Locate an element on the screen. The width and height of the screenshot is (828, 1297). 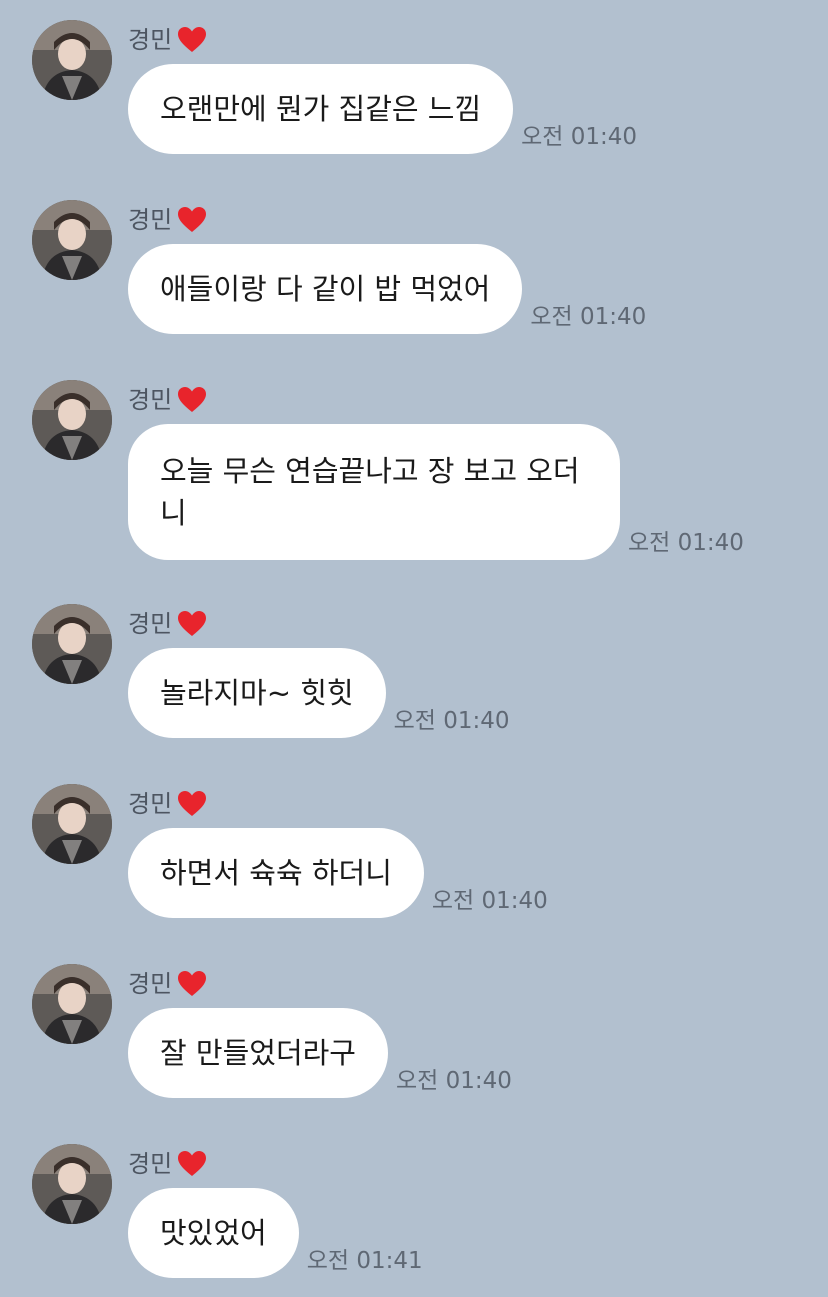
message-bubble: 오랜만에 뭔가 집같은 느낌 is located at coordinates (321, 109).